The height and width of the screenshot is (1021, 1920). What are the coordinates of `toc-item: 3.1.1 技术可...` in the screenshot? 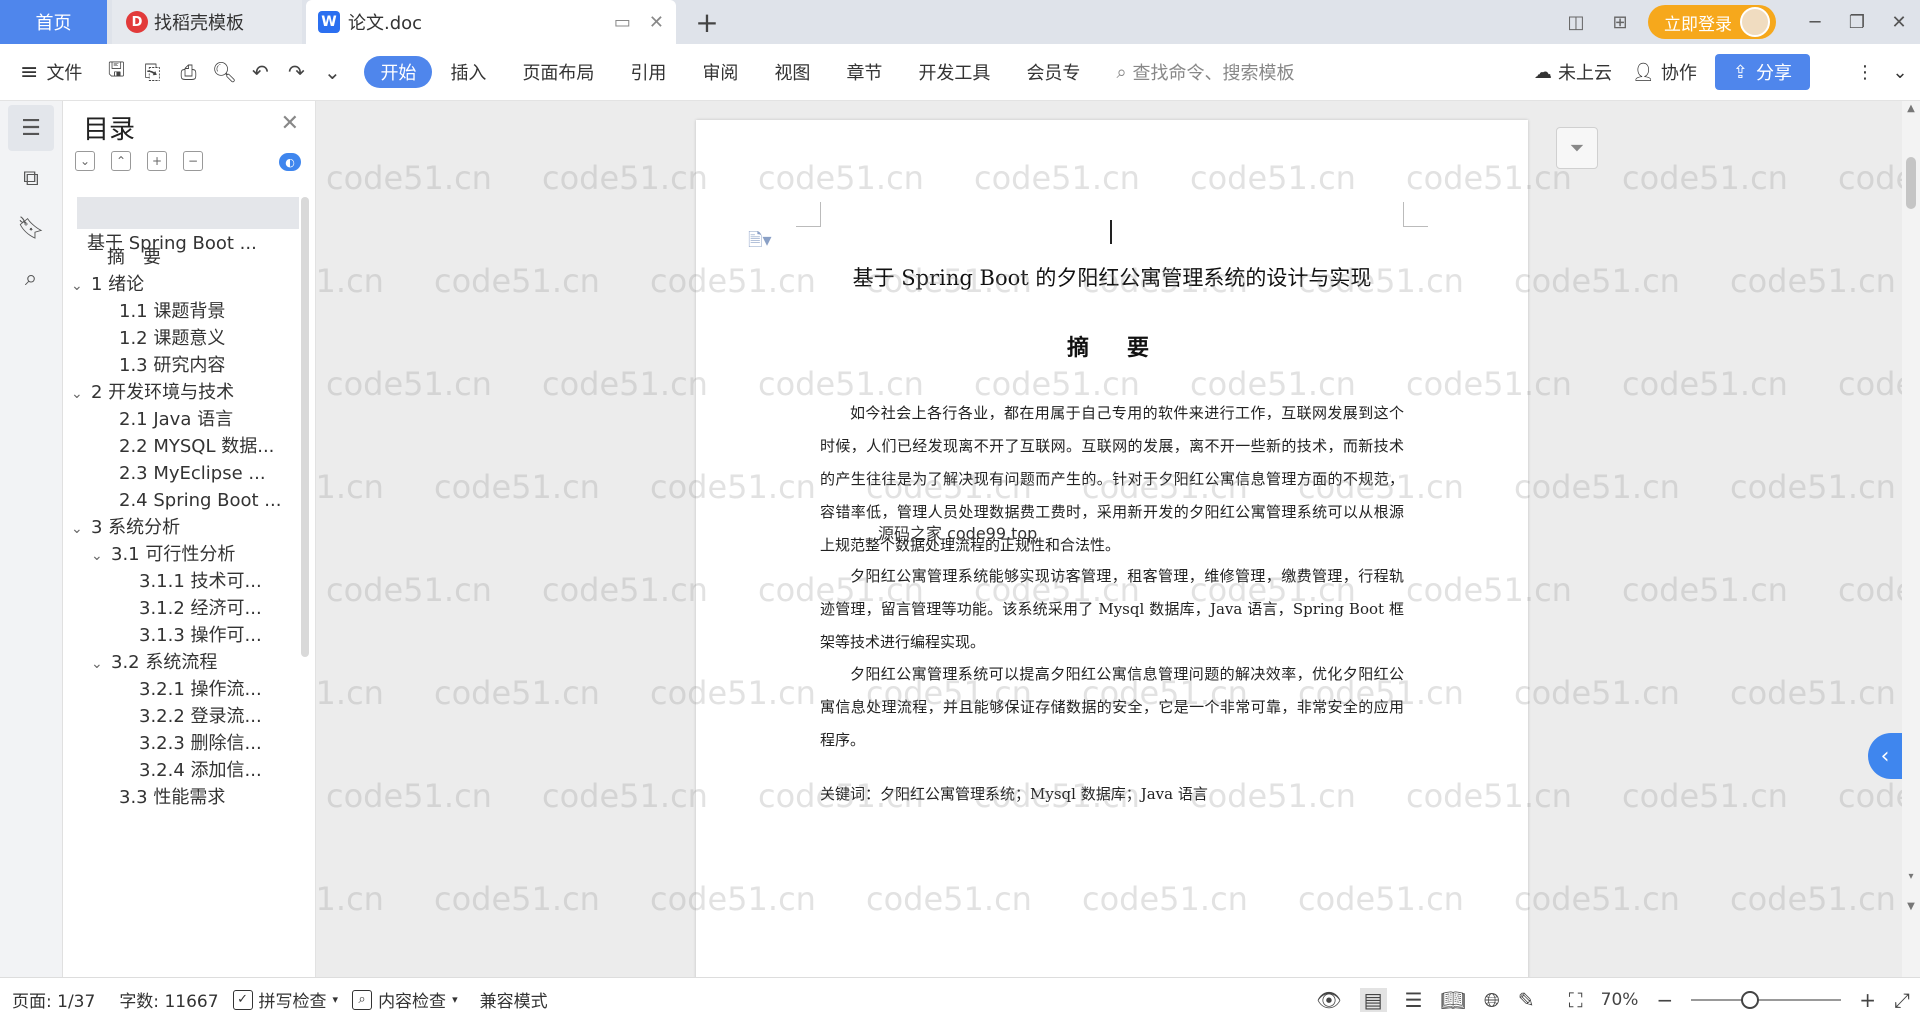 It's located at (205, 582).